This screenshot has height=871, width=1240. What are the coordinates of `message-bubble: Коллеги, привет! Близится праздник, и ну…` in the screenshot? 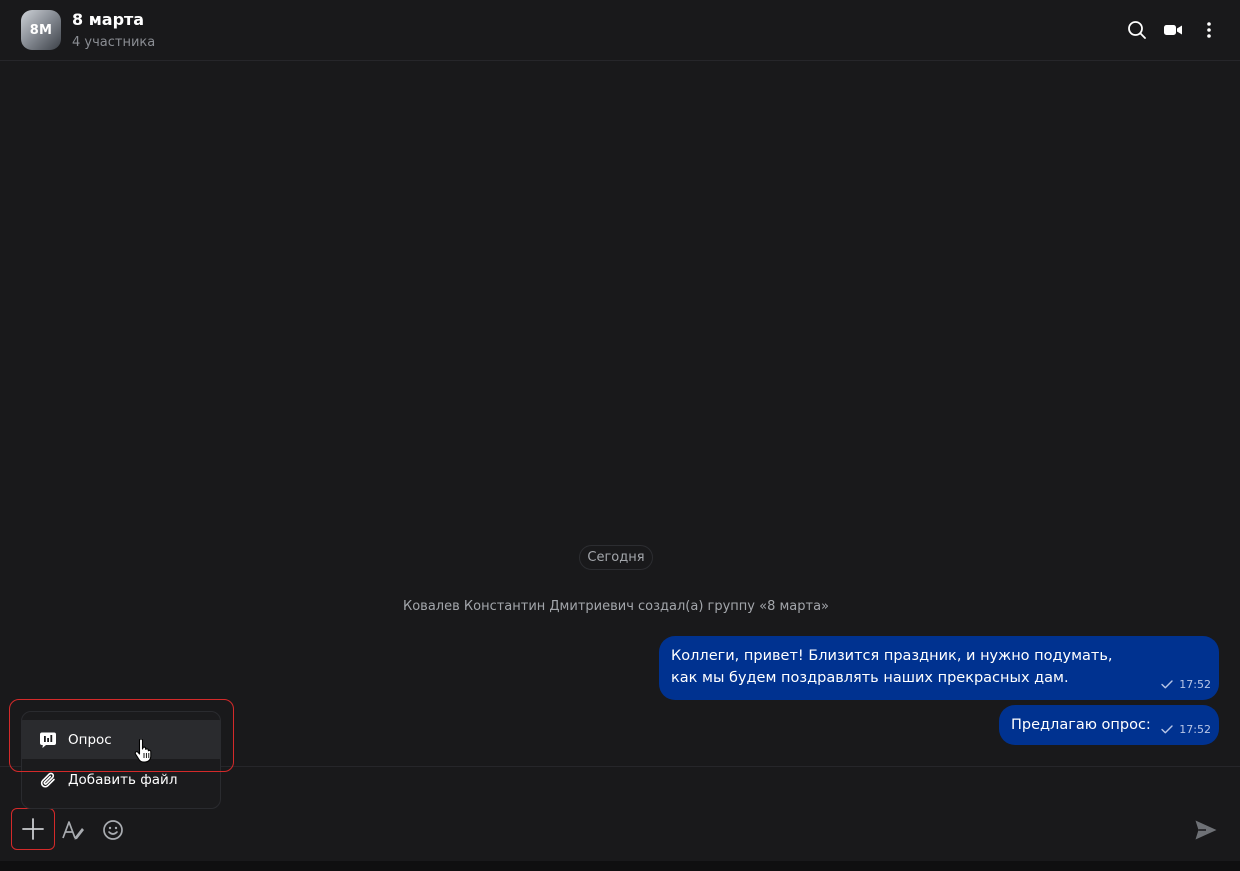 It's located at (939, 668).